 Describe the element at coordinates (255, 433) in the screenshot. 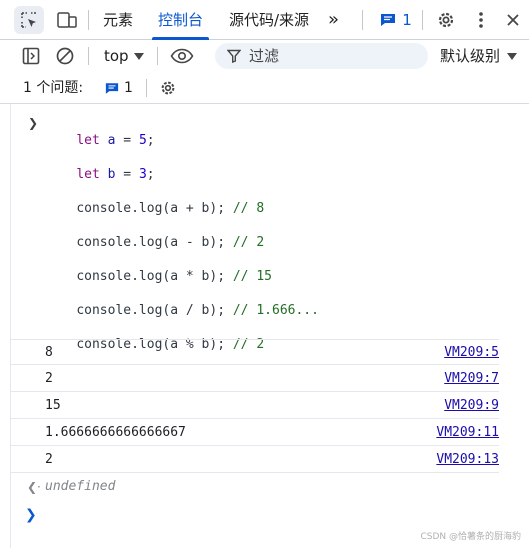

I see `log-row: 1.6666666666666667 VM209:11` at that location.